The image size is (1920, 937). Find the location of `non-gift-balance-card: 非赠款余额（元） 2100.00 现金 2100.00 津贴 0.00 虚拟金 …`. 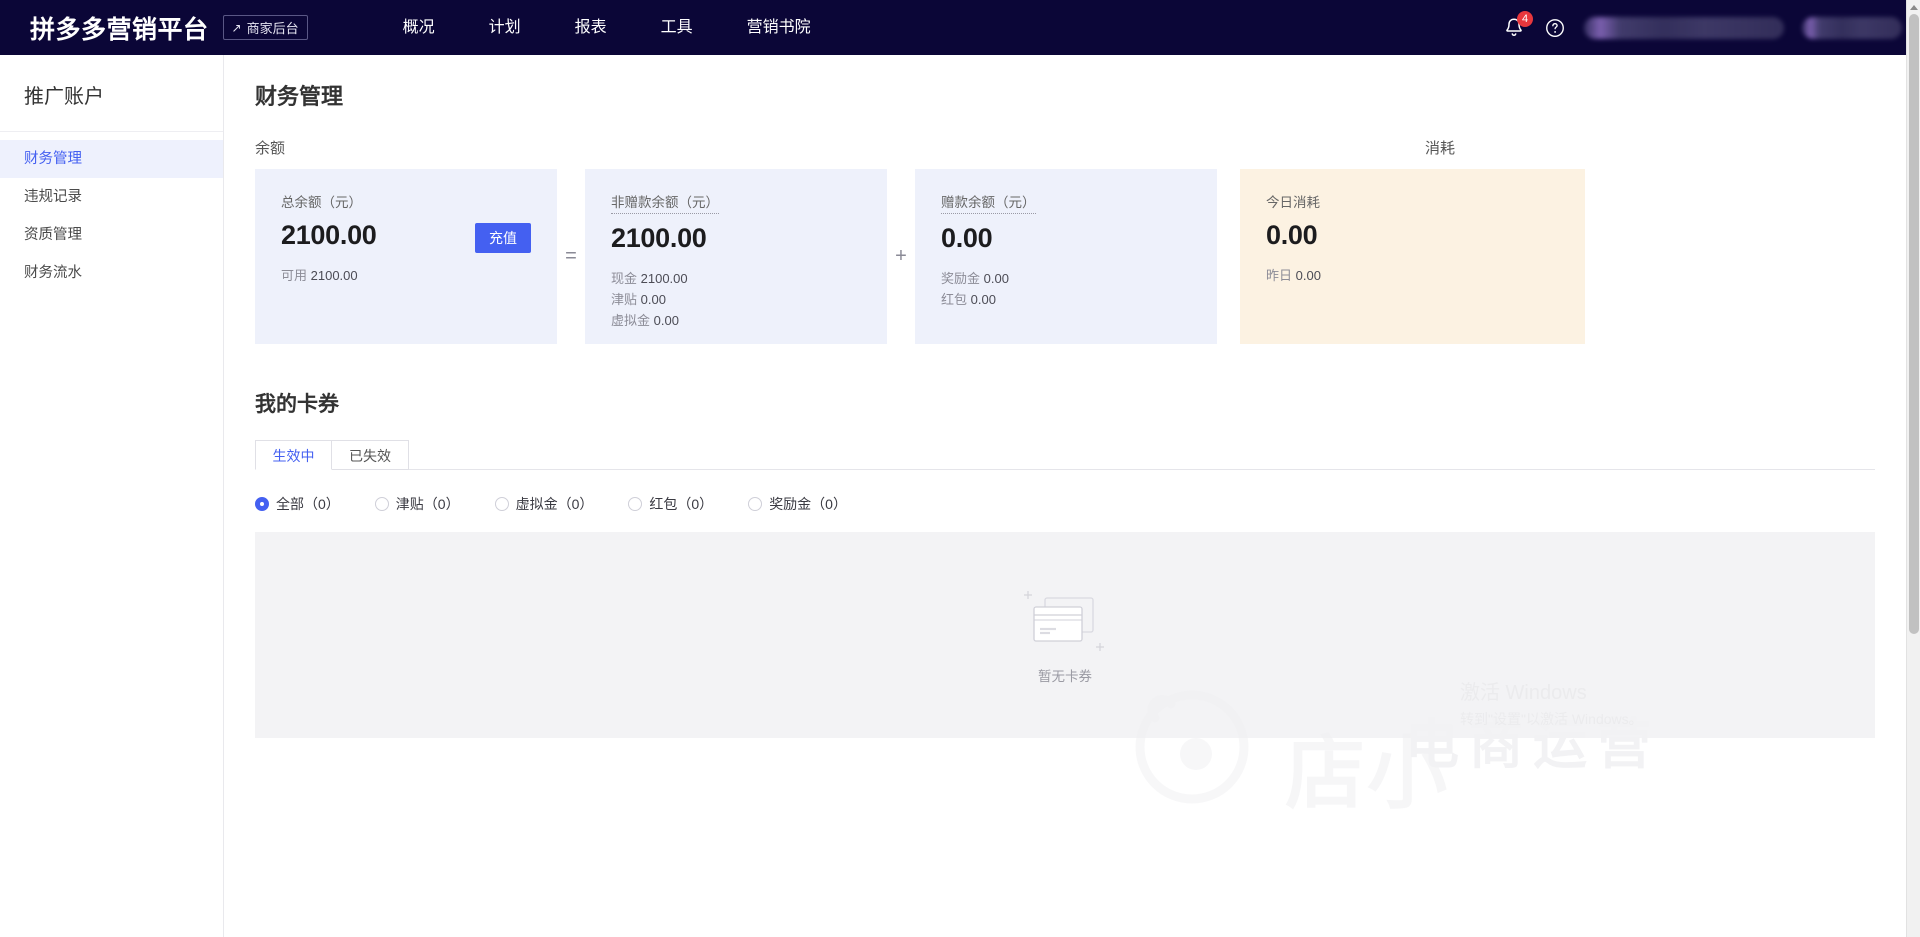

non-gift-balance-card: 非赠款余额（元） 2100.00 现金 2100.00 津贴 0.00 虚拟金 … is located at coordinates (736, 256).